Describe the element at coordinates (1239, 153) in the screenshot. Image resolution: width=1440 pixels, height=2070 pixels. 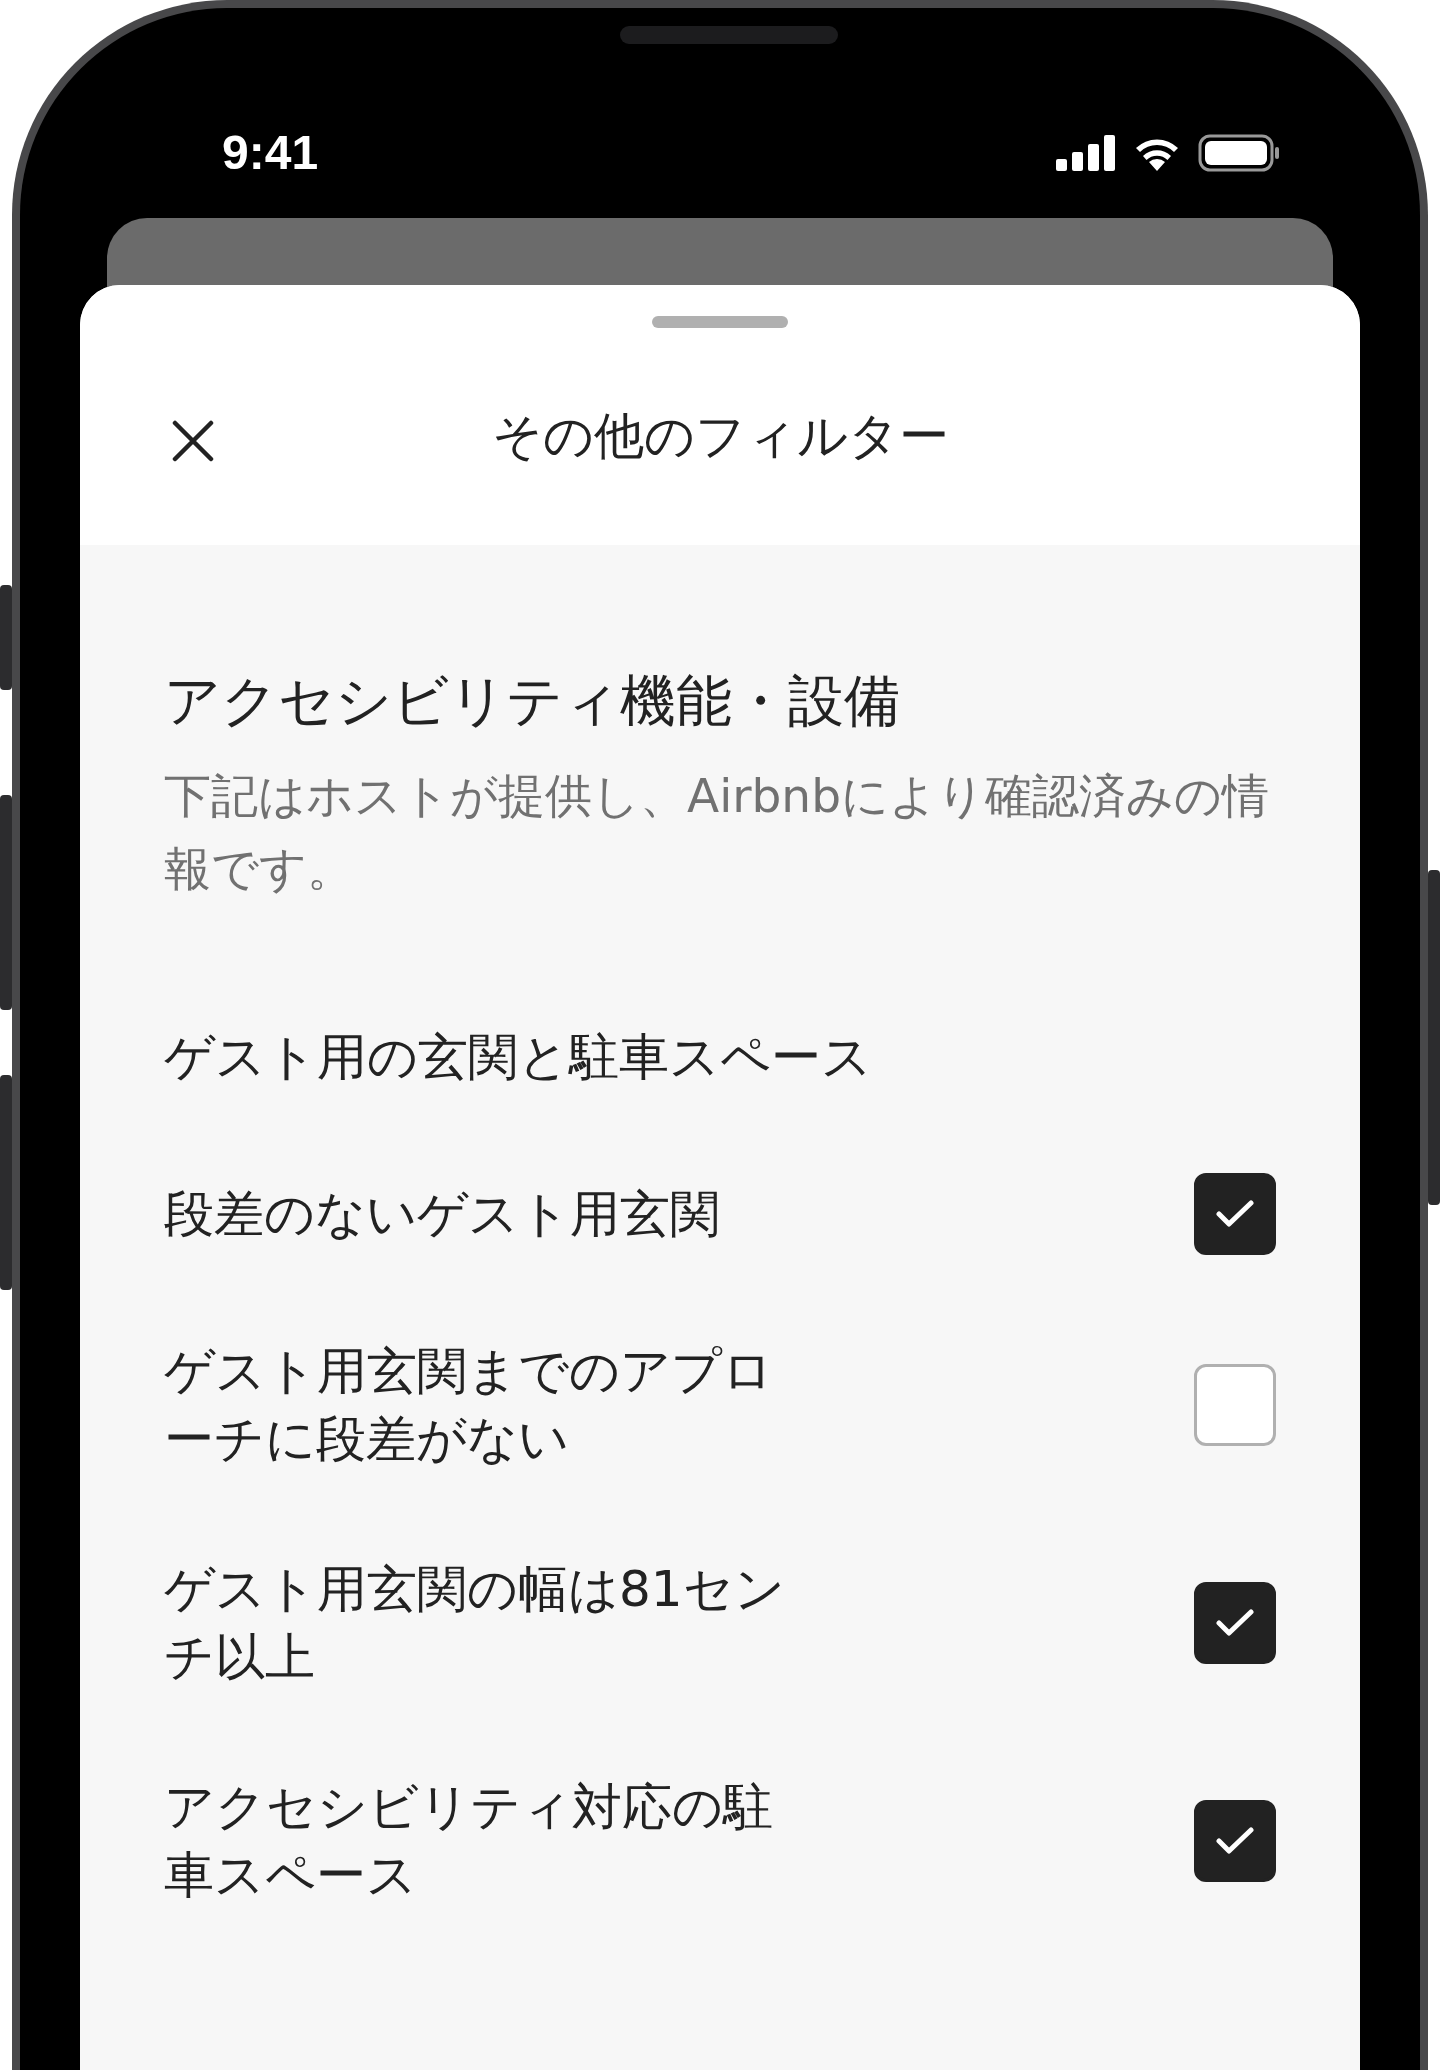
I see `battery-icon` at that location.